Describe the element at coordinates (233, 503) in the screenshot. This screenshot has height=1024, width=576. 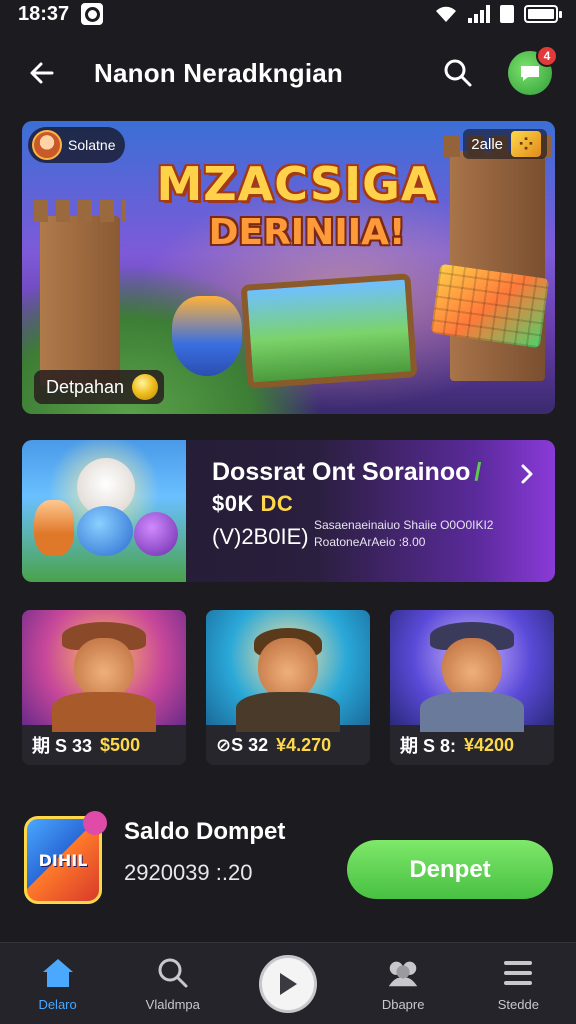
I see `promo-amount-prefix: $0K` at that location.